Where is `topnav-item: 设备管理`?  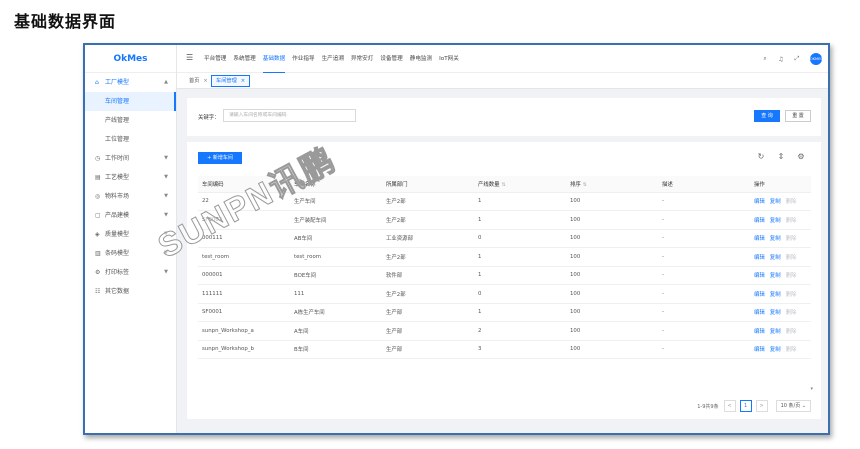 topnav-item: 设备管理 is located at coordinates (391, 59).